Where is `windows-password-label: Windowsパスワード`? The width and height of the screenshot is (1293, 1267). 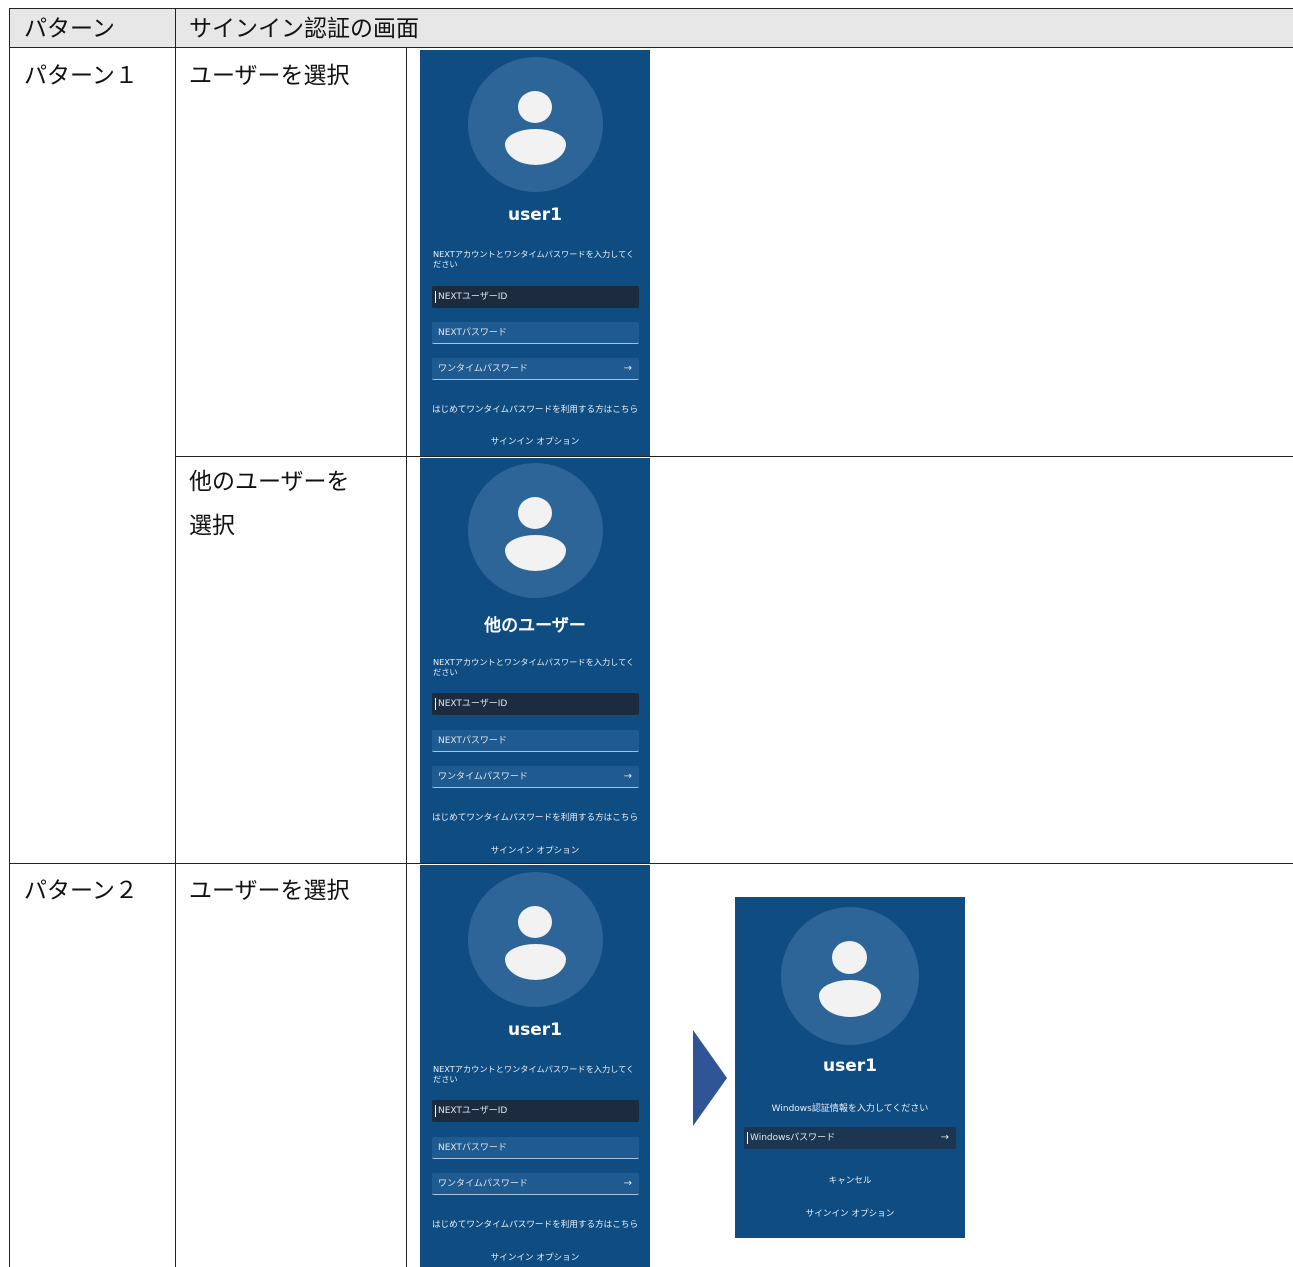
windows-password-label: Windowsパスワード is located at coordinates (793, 1138).